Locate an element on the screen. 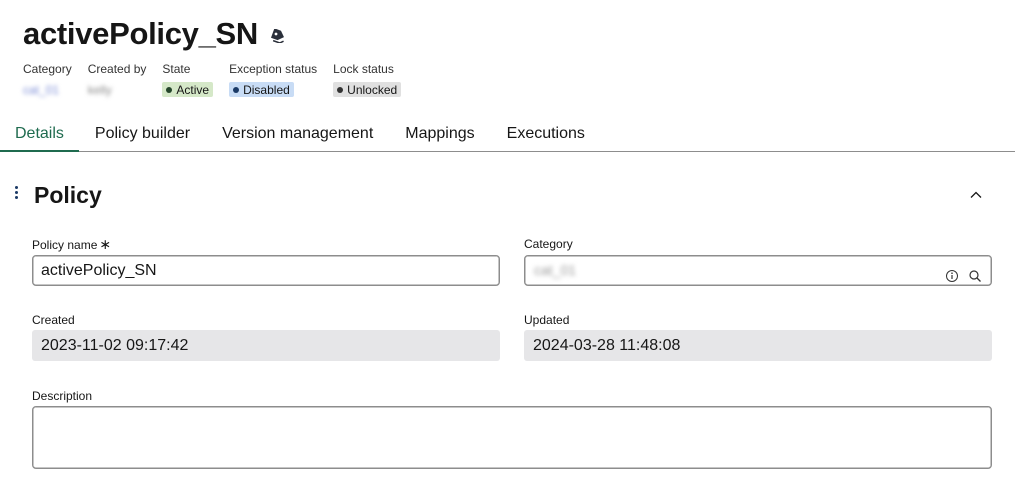 The height and width of the screenshot is (498, 1015). state-badge: Active is located at coordinates (188, 89).